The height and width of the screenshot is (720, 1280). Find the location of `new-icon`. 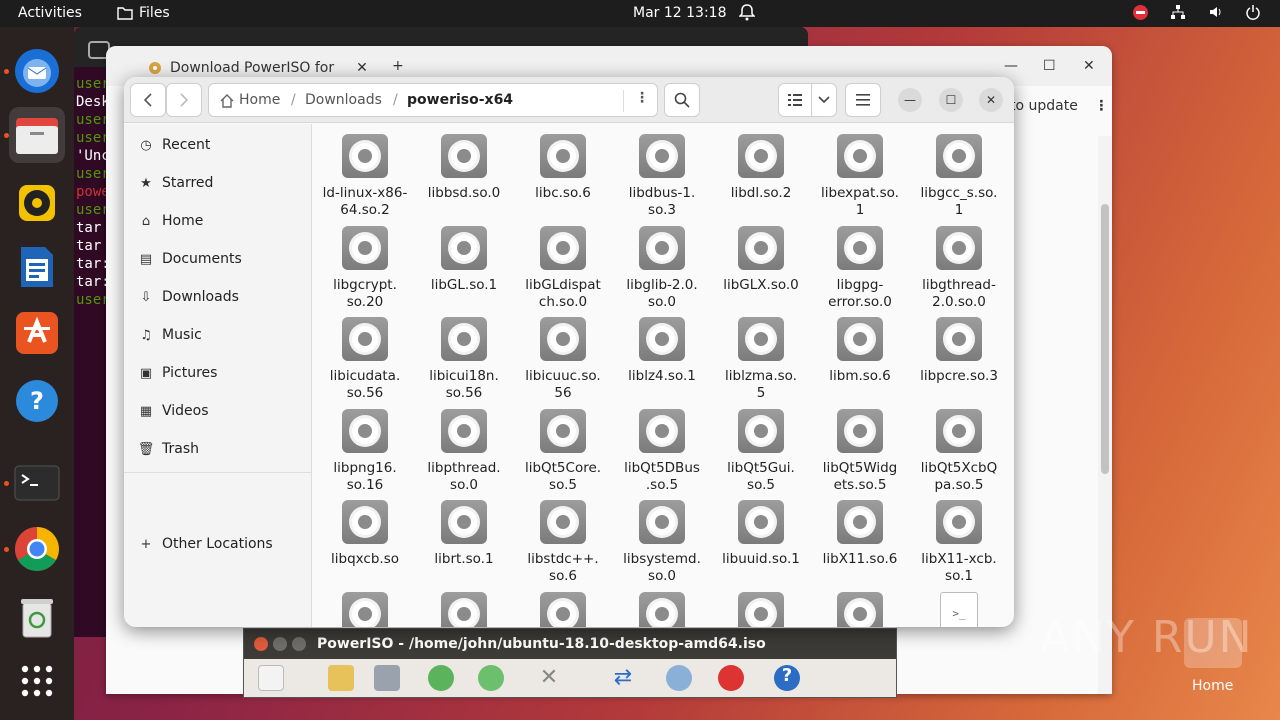

new-icon is located at coordinates (271, 678).